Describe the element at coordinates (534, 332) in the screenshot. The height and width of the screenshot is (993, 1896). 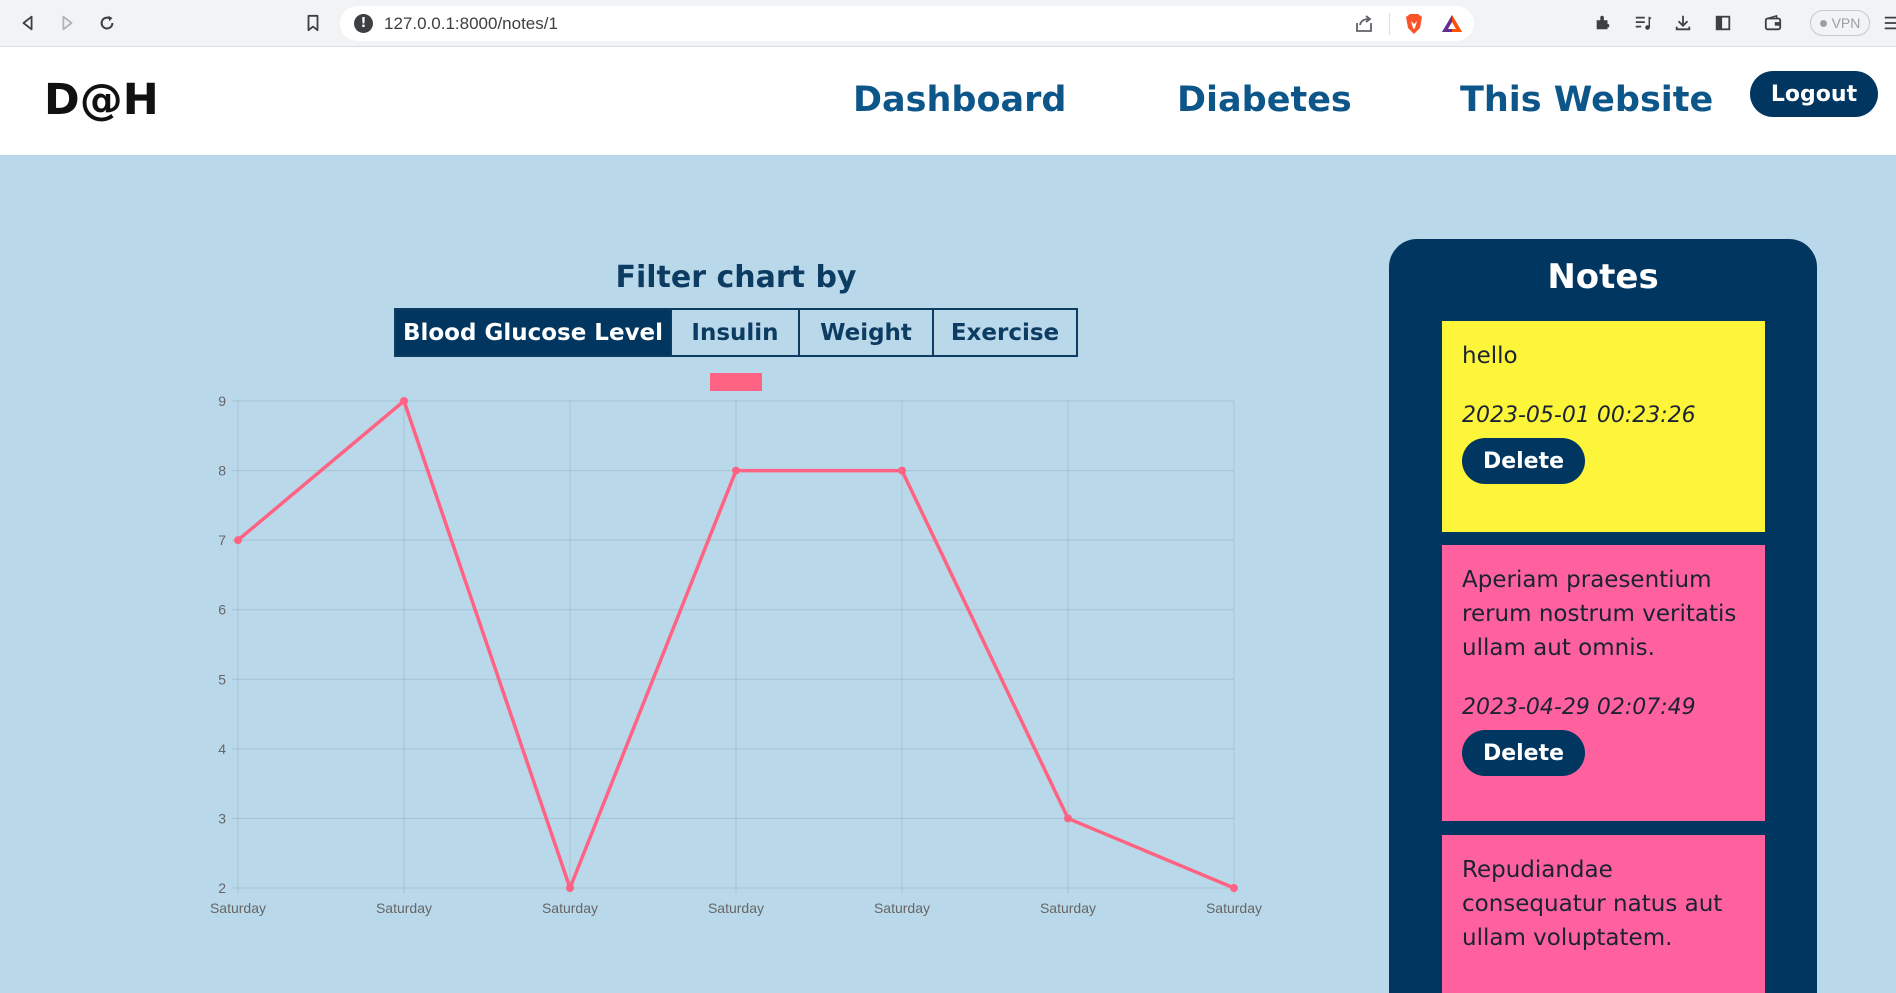
I see `filter-blood-glucose-button: Blood Glucose Level` at that location.